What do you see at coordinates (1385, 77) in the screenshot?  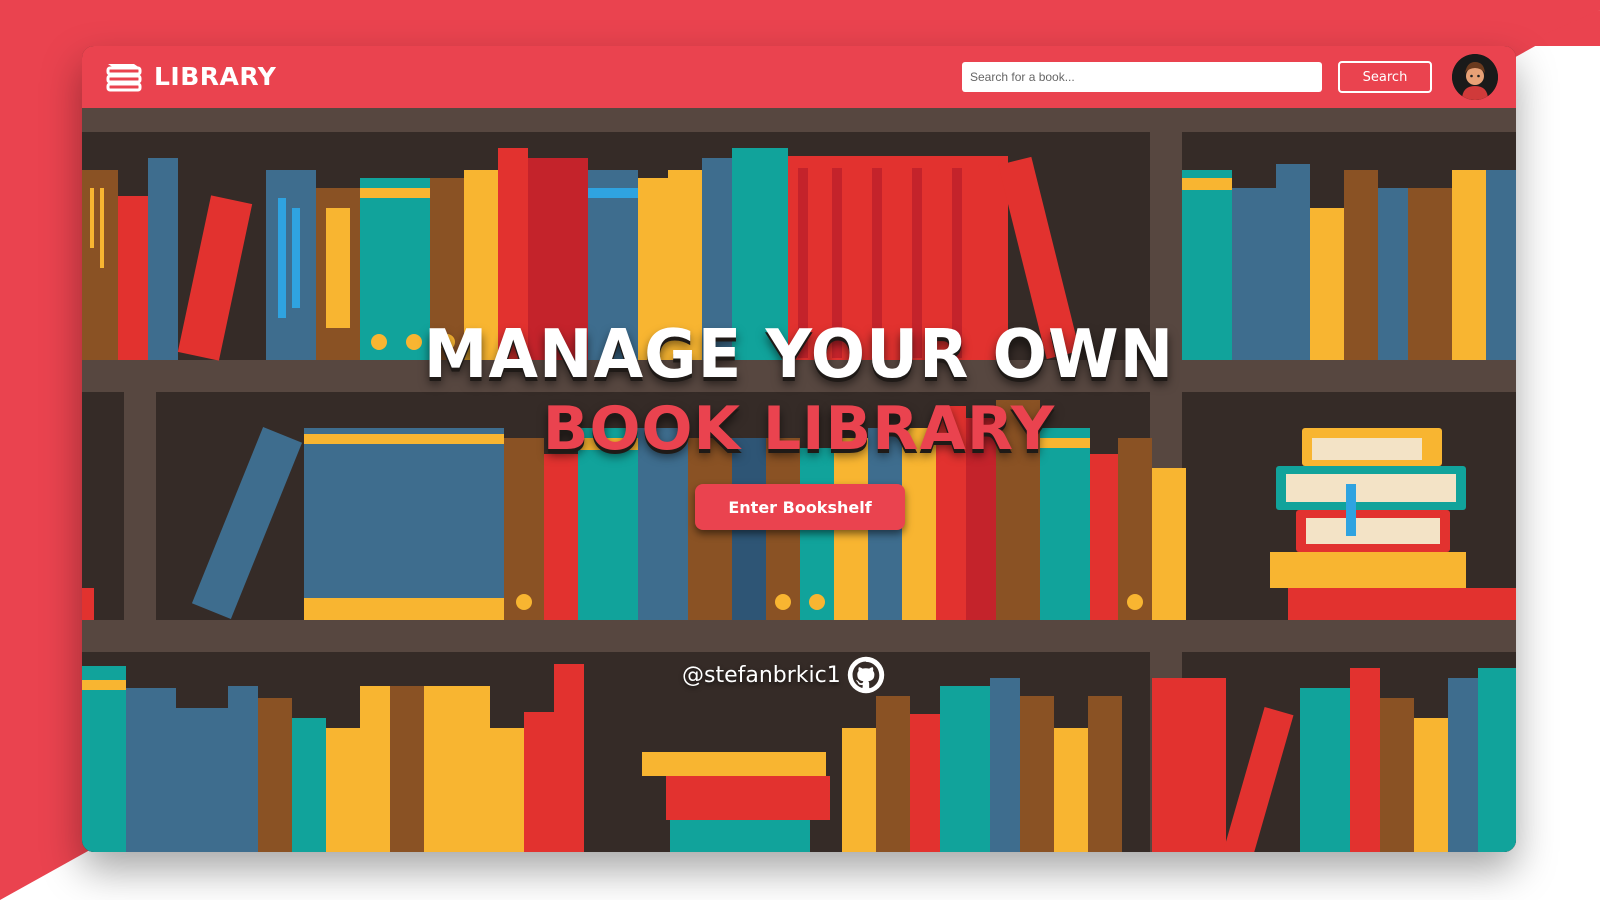 I see `search-button: Search` at bounding box center [1385, 77].